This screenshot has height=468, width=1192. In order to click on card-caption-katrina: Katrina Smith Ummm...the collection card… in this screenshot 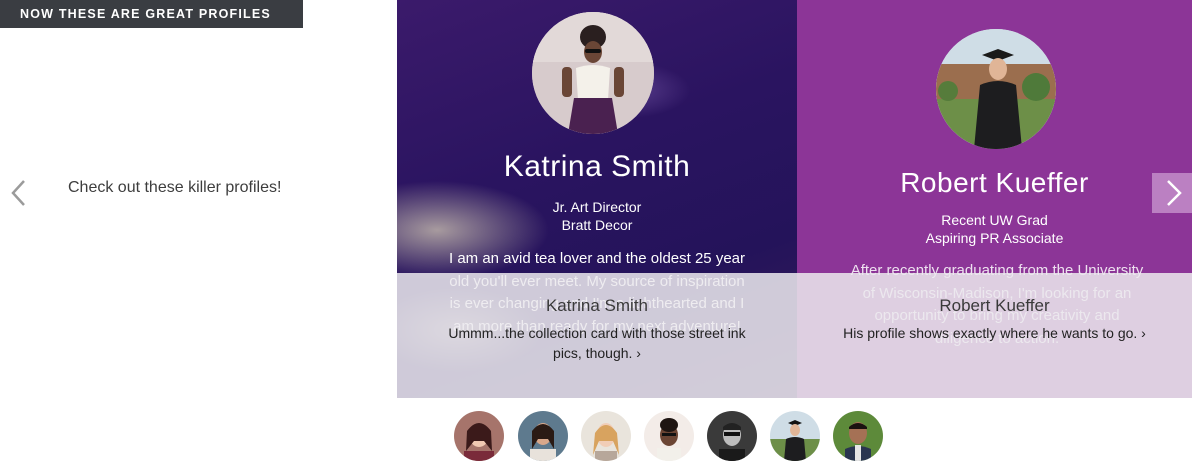, I will do `click(597, 335)`.